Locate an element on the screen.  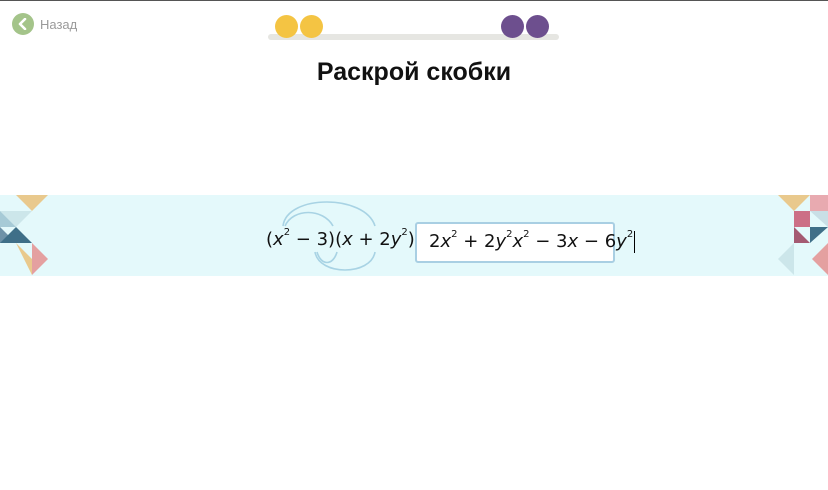
back-label: Назад is located at coordinates (59, 24).